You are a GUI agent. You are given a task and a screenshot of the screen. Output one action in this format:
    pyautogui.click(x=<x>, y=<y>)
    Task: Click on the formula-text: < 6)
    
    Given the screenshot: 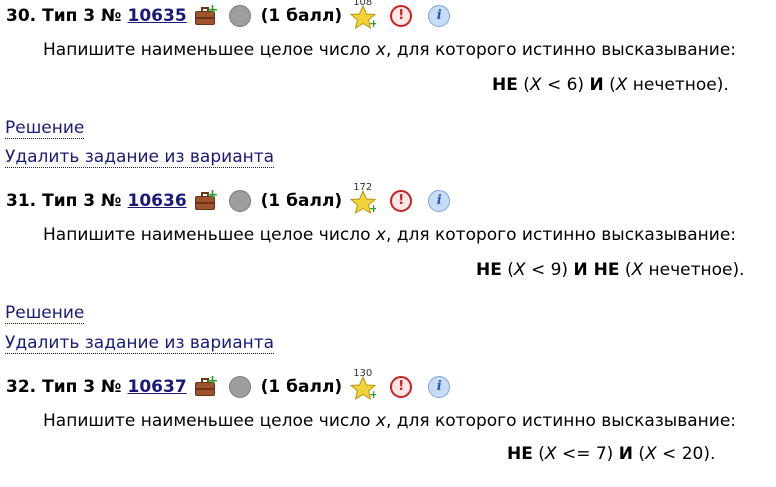 What is the action you would take?
    pyautogui.click(x=565, y=85)
    